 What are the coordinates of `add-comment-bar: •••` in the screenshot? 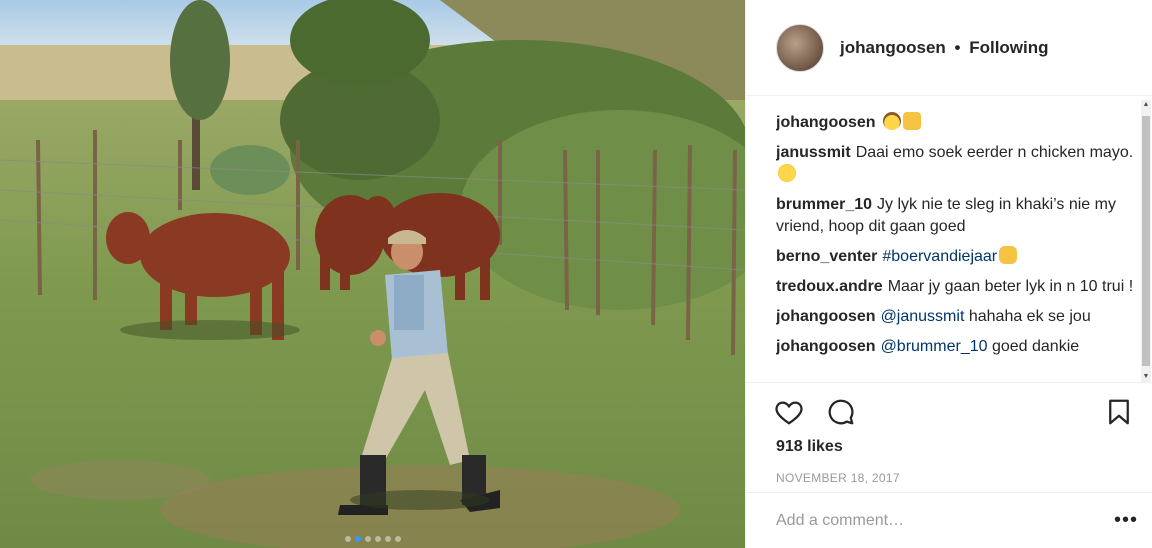 It's located at (949, 520).